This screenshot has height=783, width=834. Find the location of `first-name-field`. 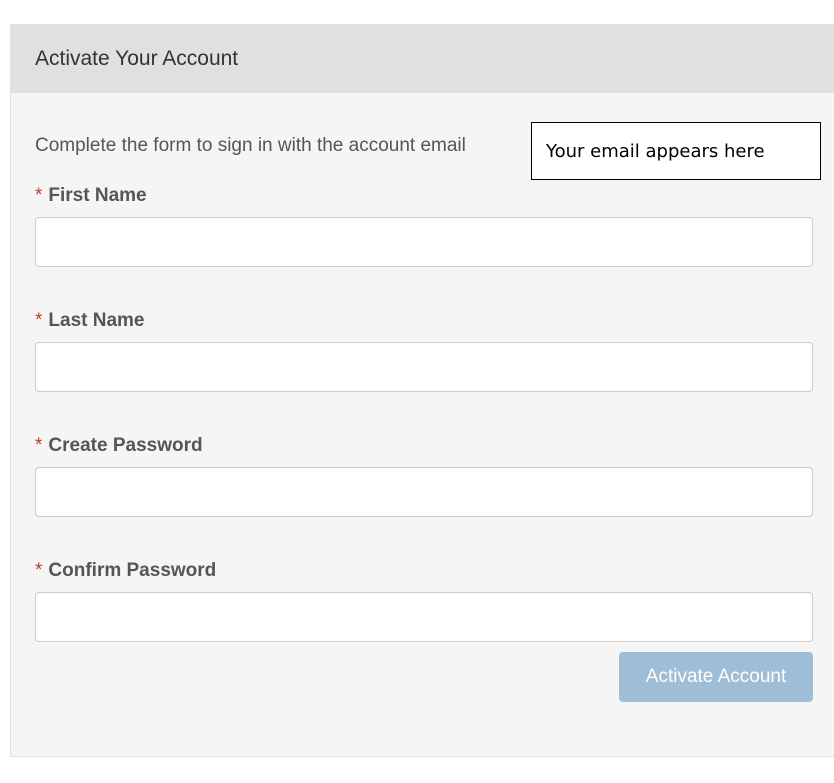

first-name-field is located at coordinates (424, 242).